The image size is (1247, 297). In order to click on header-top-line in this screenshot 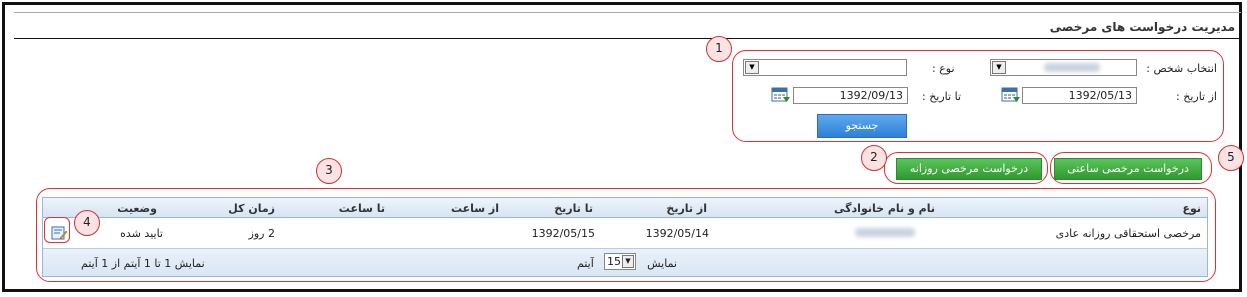, I will do `click(627, 12)`.